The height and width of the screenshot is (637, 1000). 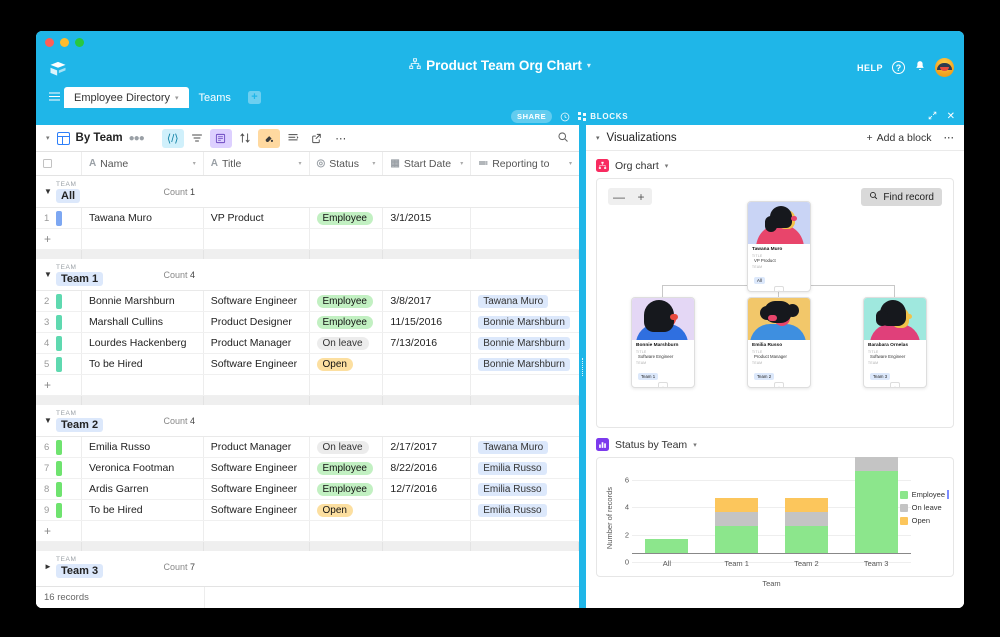 I want to click on menu-icon, so click(x=54, y=96).